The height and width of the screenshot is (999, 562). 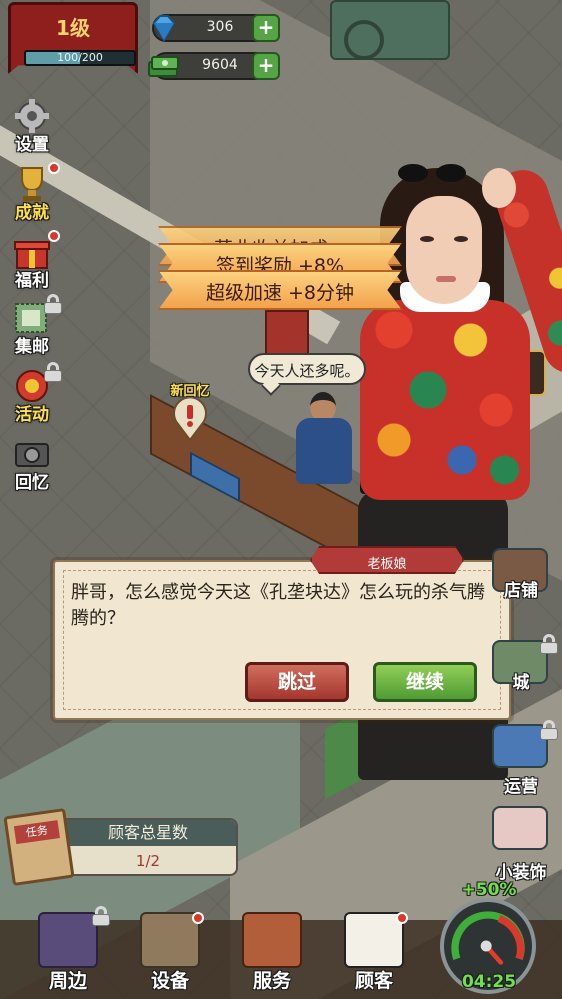 I want to click on speed-boost-gauge: +50% 04:25, so click(x=489, y=937).